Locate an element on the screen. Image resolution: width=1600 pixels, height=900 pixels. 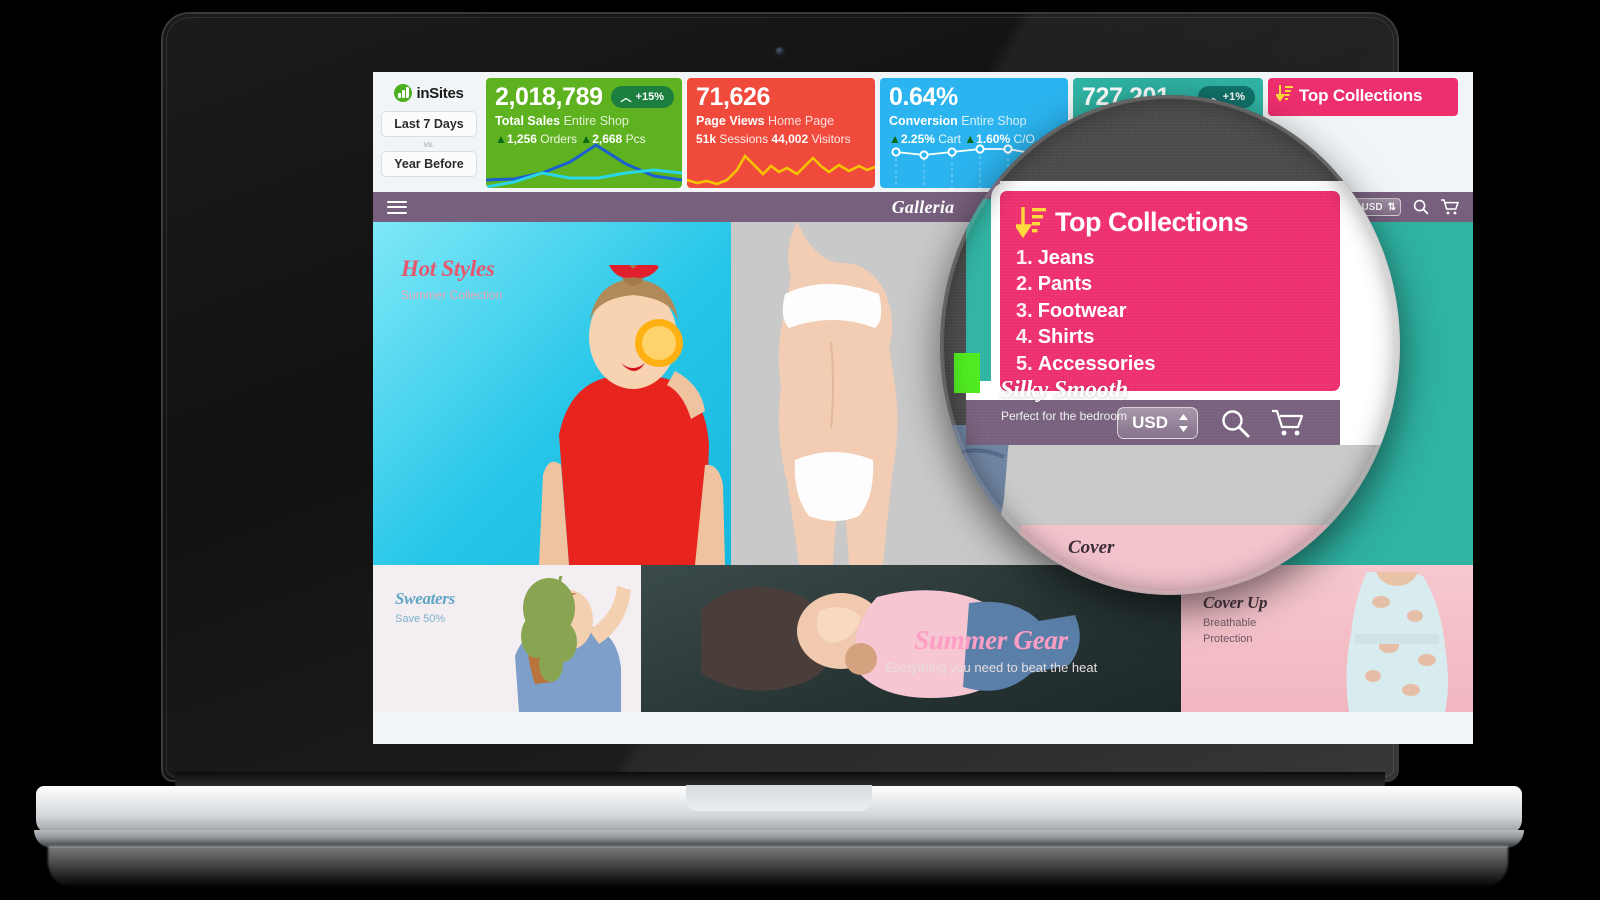
hero-title: Hot Styles is located at coordinates (448, 268).